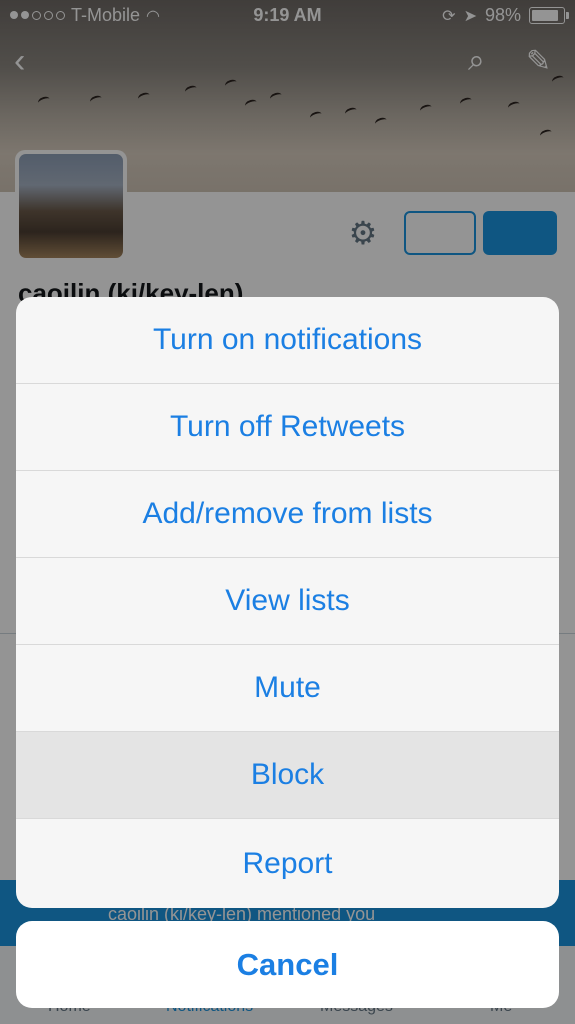  Describe the element at coordinates (287, 964) in the screenshot. I see `cancel-button: Cancel` at that location.